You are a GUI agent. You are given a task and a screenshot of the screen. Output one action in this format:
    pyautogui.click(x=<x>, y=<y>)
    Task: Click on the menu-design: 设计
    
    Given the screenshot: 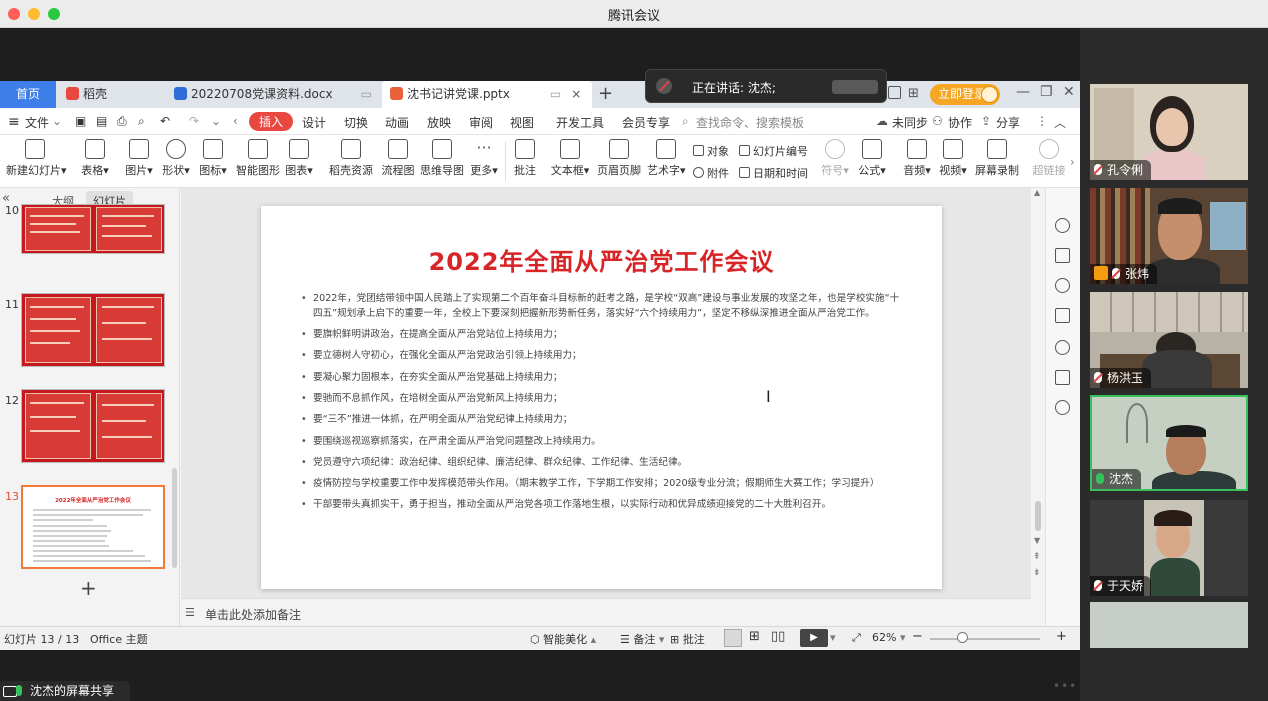 What is the action you would take?
    pyautogui.click(x=314, y=122)
    